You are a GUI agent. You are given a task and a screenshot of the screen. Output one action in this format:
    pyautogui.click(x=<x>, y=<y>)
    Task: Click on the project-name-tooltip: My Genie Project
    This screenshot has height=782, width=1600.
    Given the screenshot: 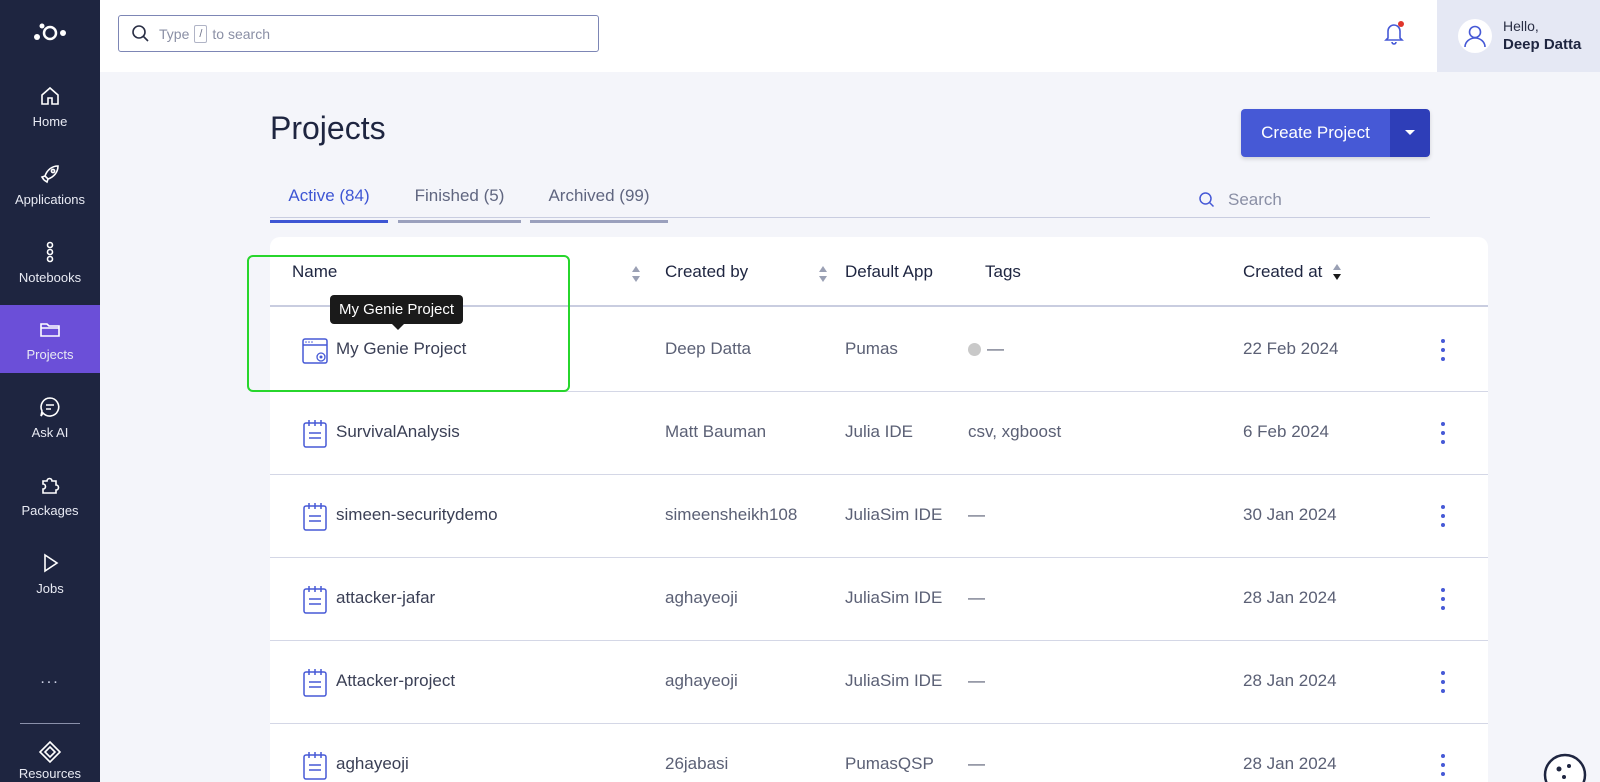 What is the action you would take?
    pyautogui.click(x=397, y=312)
    